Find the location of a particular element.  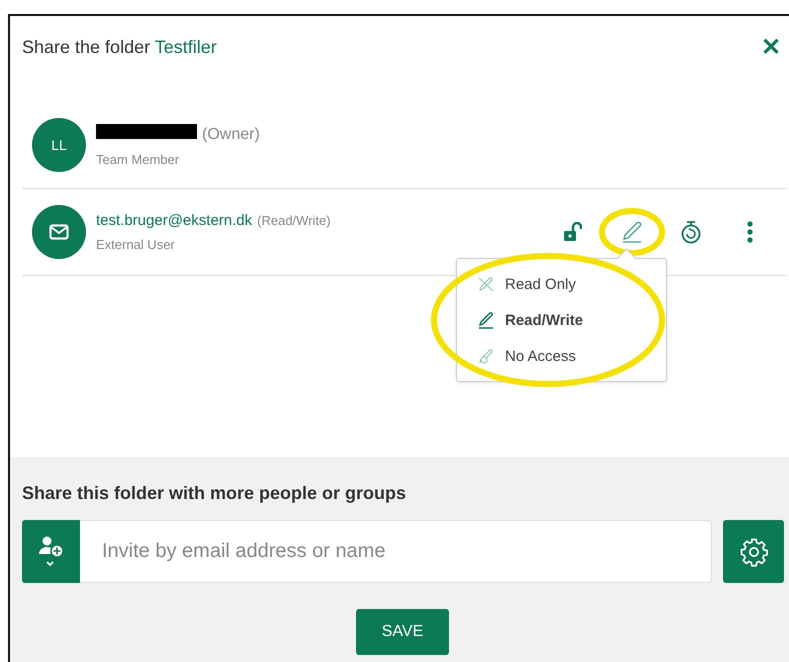

save-button: SAVE is located at coordinates (402, 632).